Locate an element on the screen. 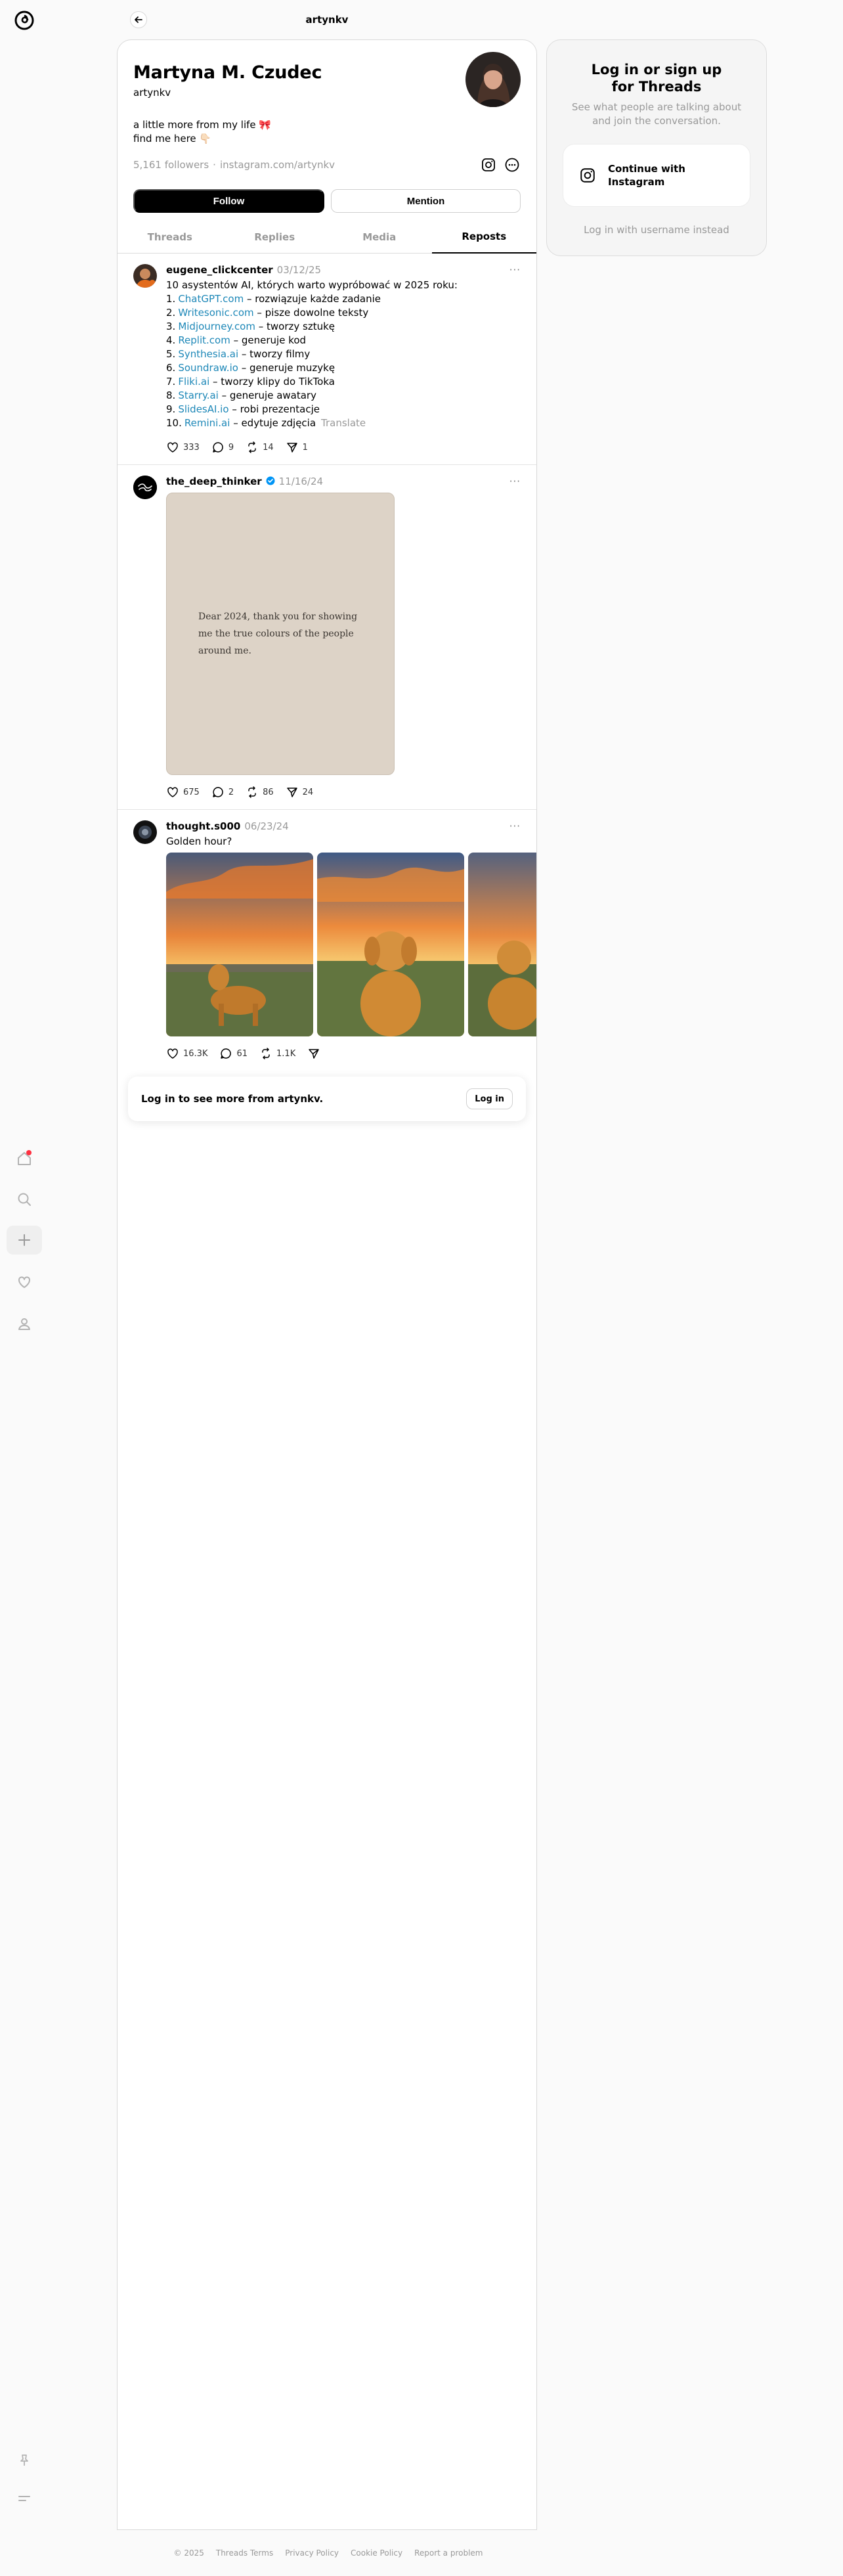 This screenshot has width=843, height=2576. followers-count: 5,161 followers is located at coordinates (171, 165).